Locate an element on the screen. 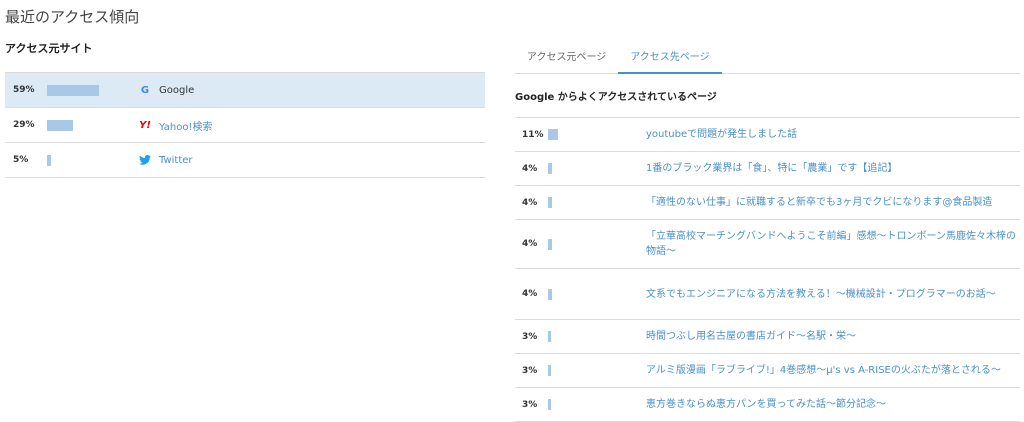 The image size is (1024, 422). source-percent: 5% is located at coordinates (21, 160).